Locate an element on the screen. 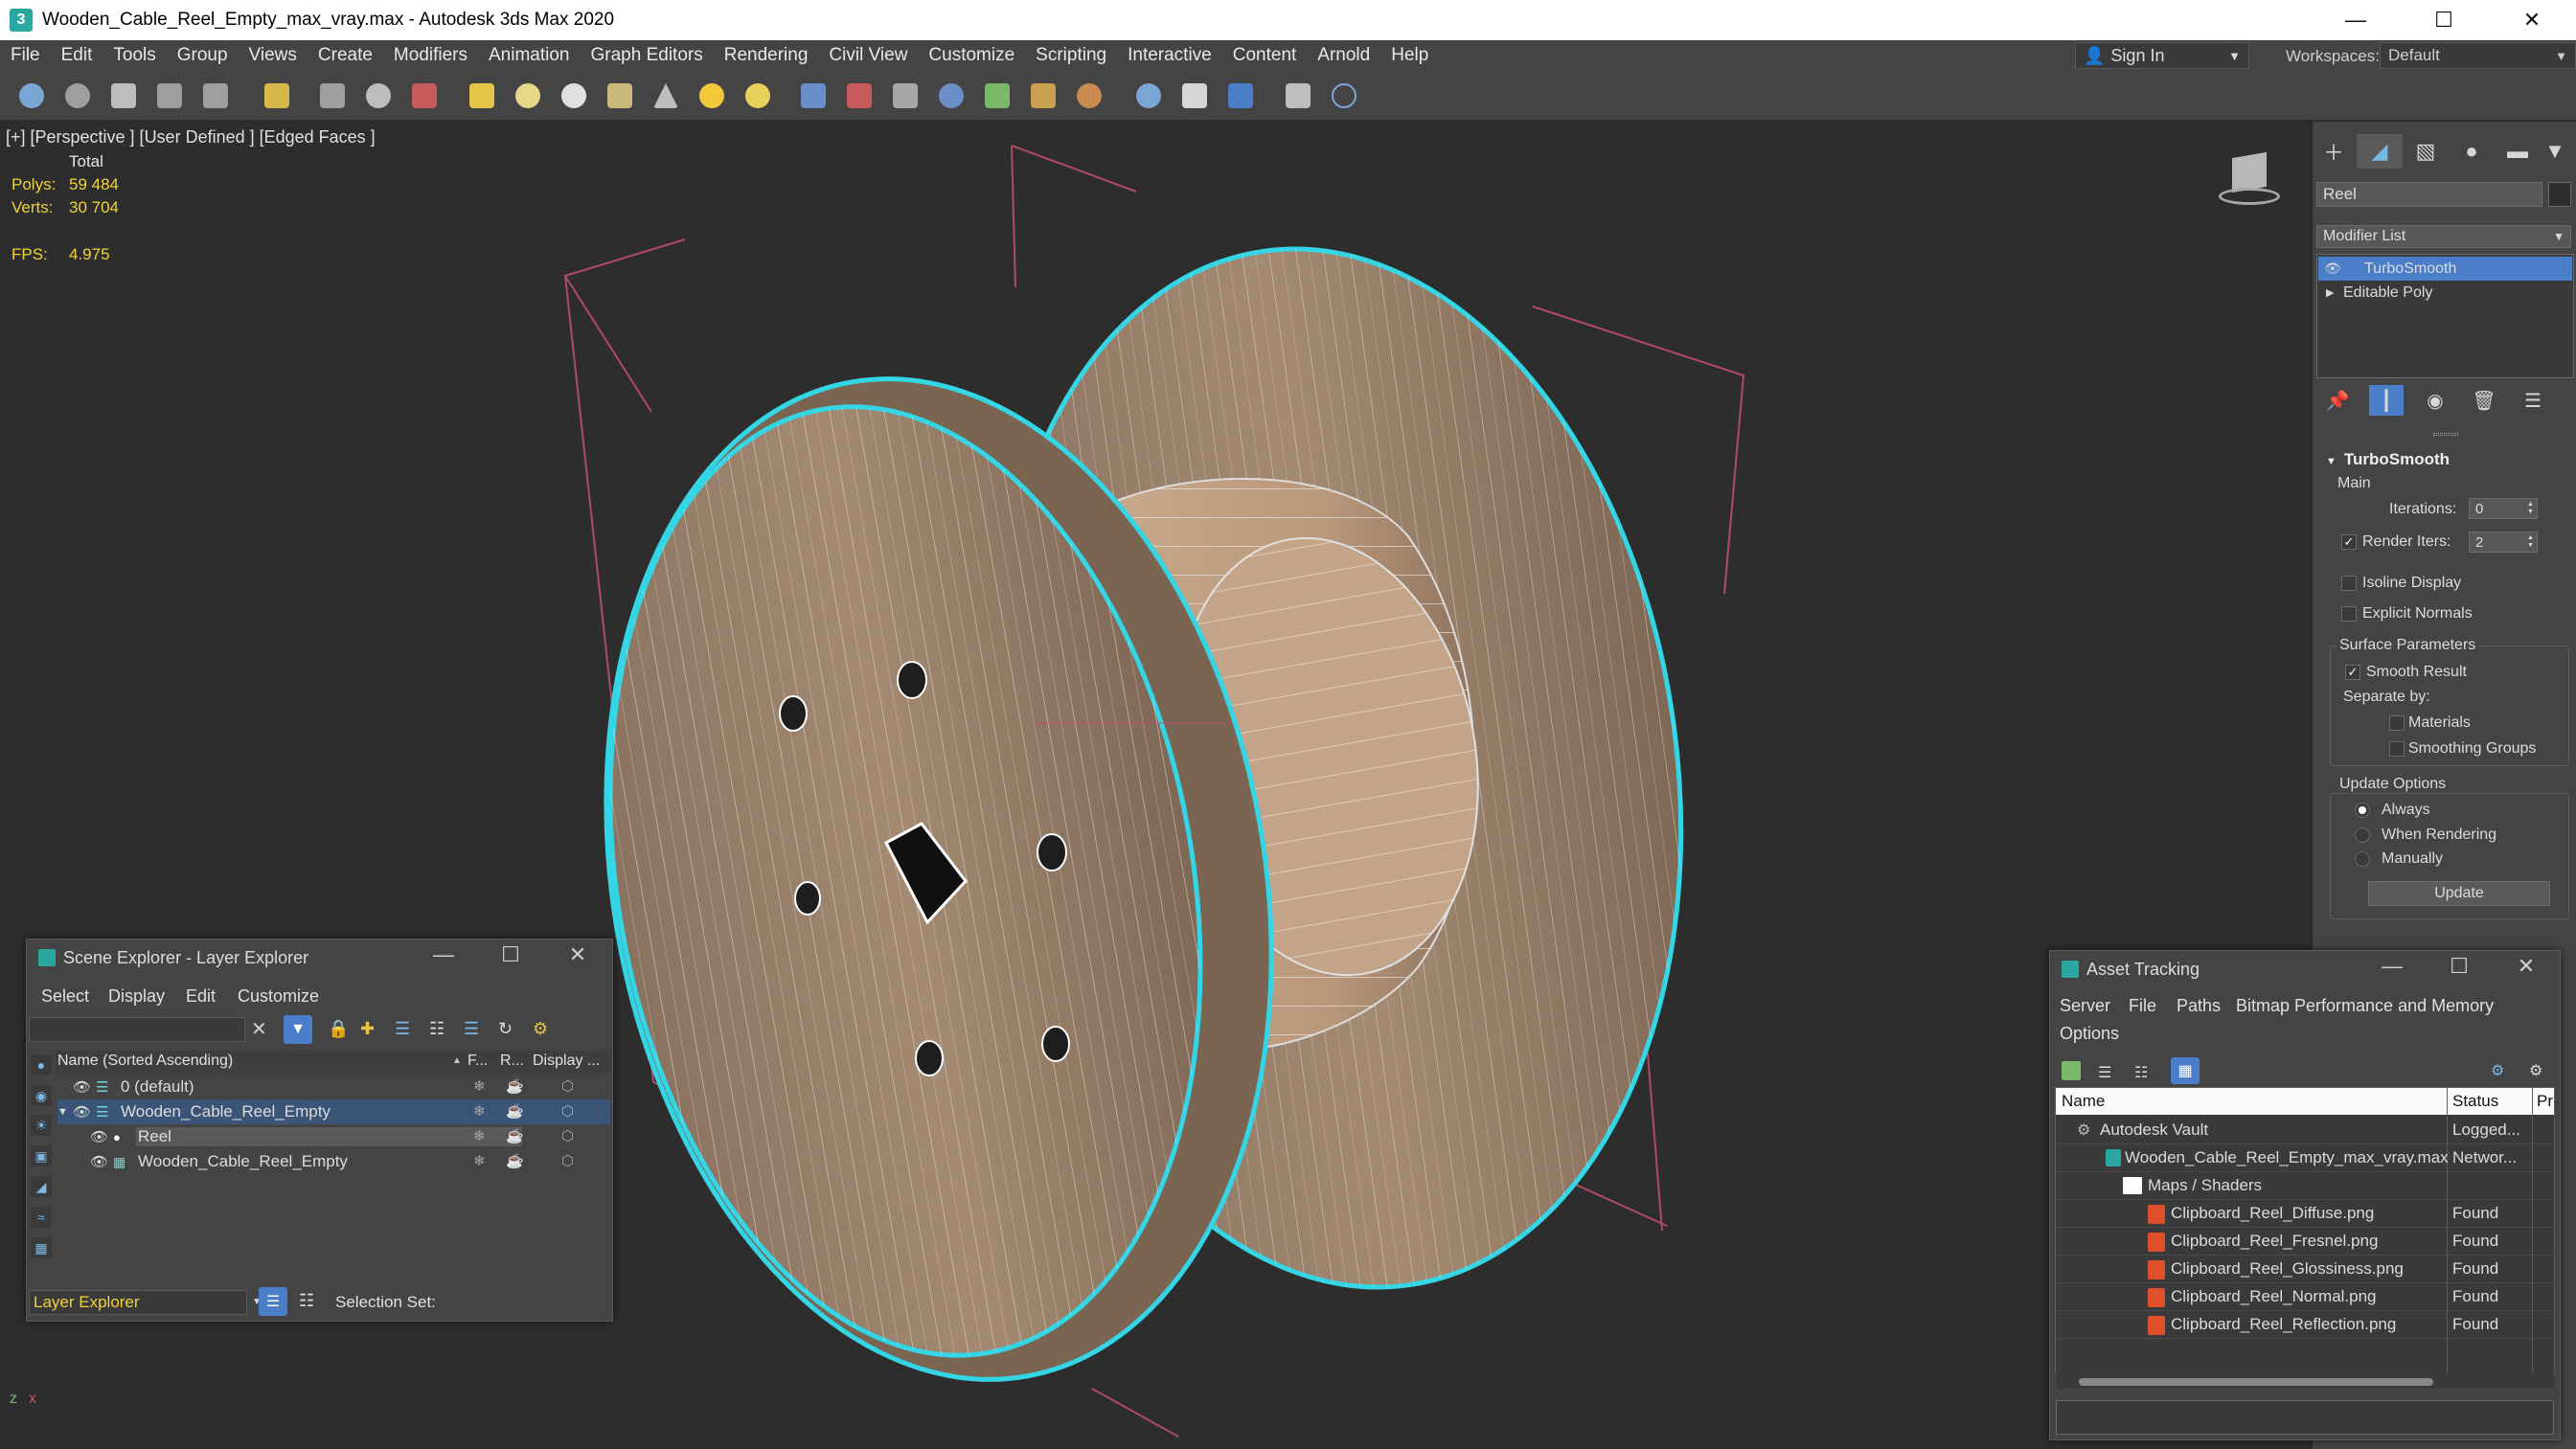  menu-animation: Animation is located at coordinates (529, 55).